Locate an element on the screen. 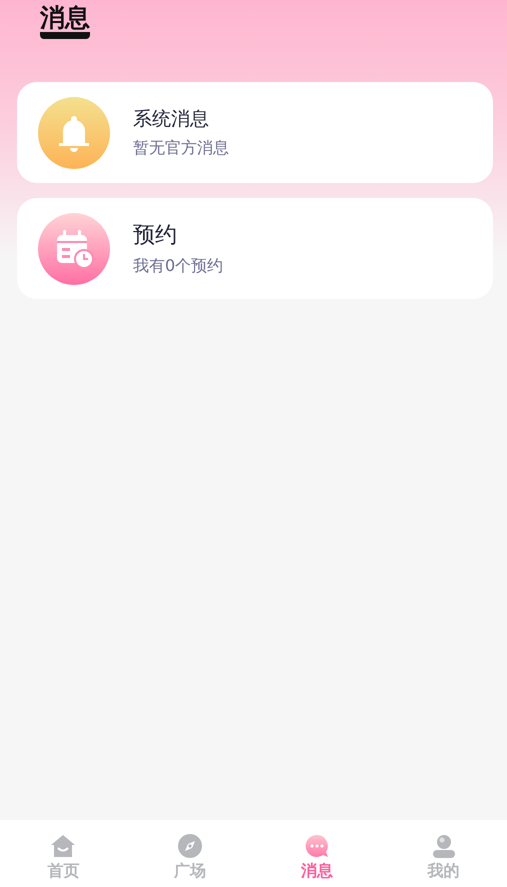 Image resolution: width=507 pixels, height=887 pixels. compass-icon is located at coordinates (190, 846).